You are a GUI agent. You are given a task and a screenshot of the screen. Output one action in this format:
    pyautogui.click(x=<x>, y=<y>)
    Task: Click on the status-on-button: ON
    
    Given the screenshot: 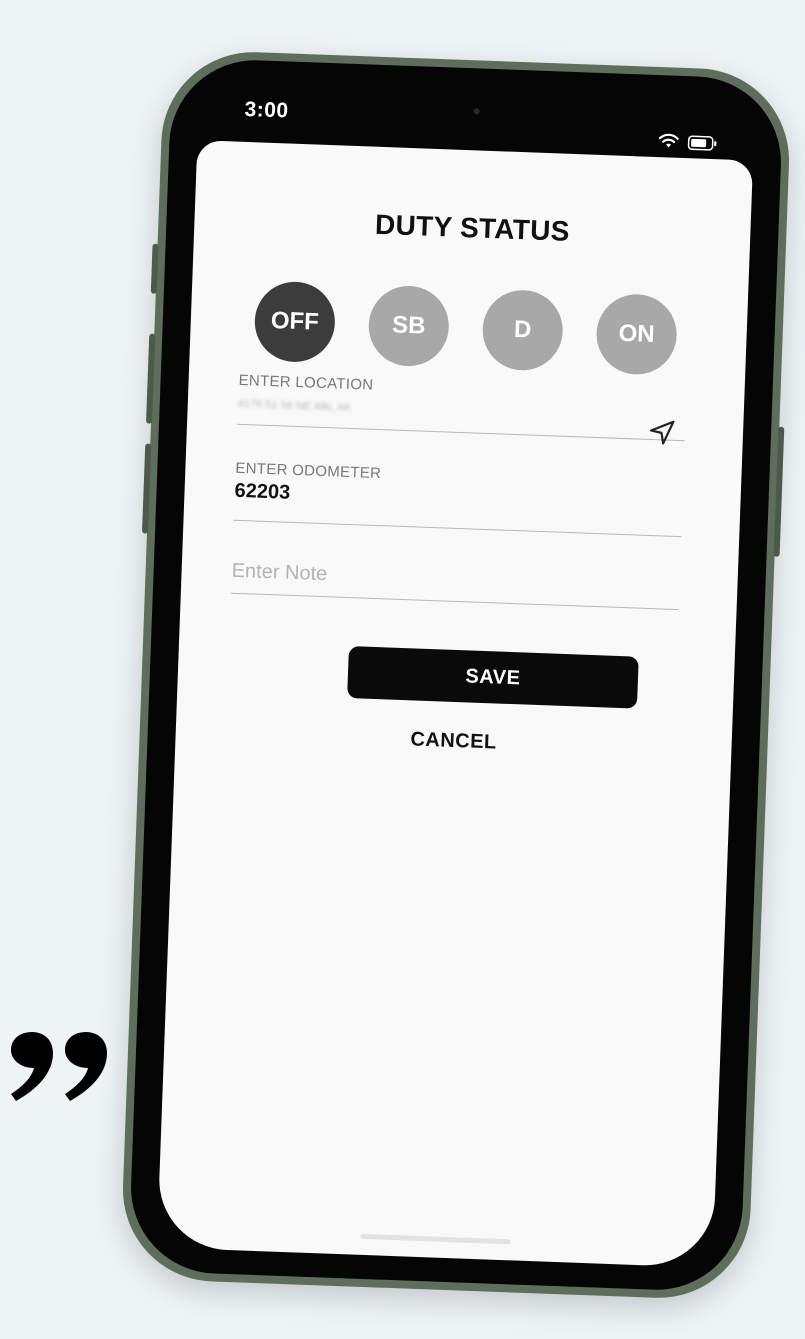 What is the action you would take?
    pyautogui.click(x=637, y=334)
    